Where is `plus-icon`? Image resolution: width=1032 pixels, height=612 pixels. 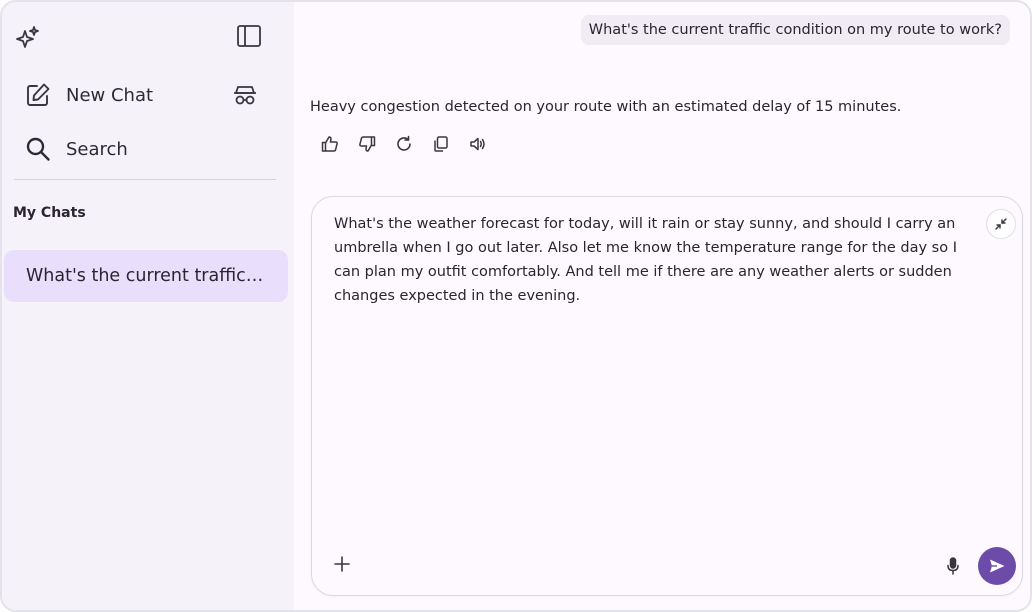
plus-icon is located at coordinates (342, 564).